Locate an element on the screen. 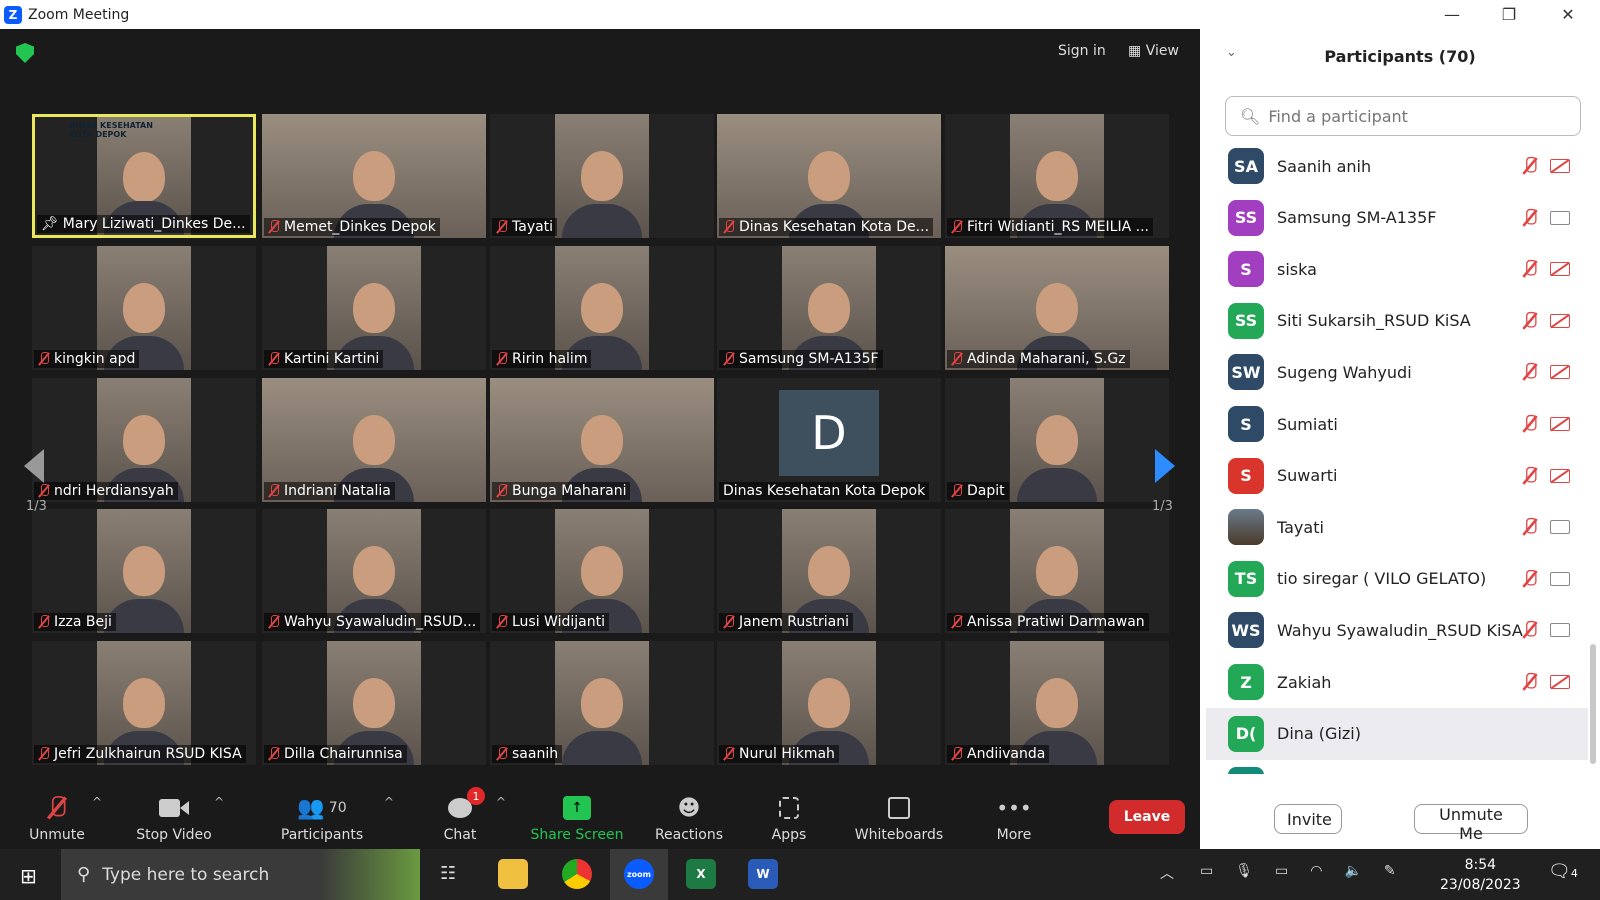  video-tile: Tayati is located at coordinates (602, 176).